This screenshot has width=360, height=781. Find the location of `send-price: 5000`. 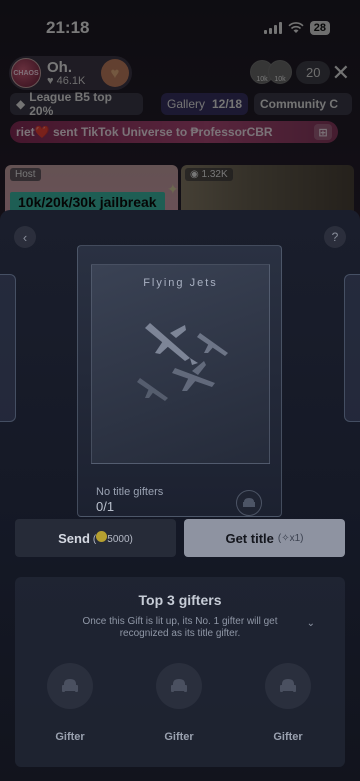

send-price: 5000 is located at coordinates (118, 539).